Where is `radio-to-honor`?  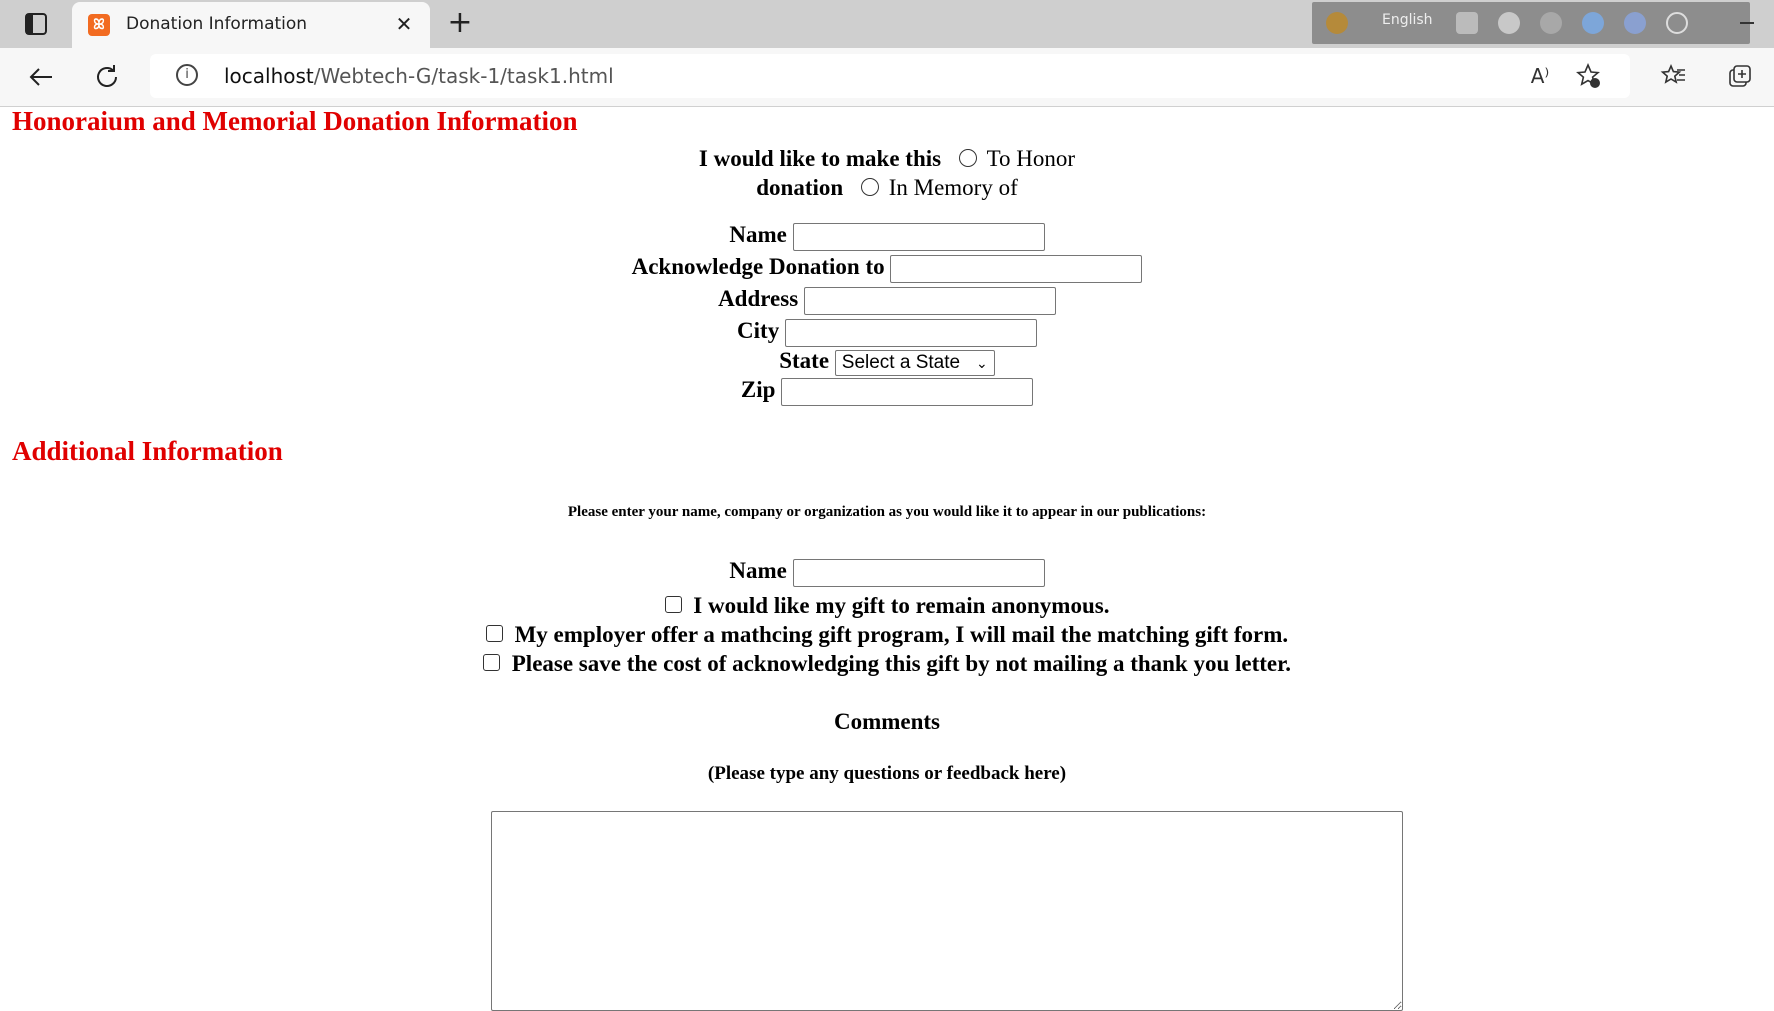
radio-to-honor is located at coordinates (967, 157).